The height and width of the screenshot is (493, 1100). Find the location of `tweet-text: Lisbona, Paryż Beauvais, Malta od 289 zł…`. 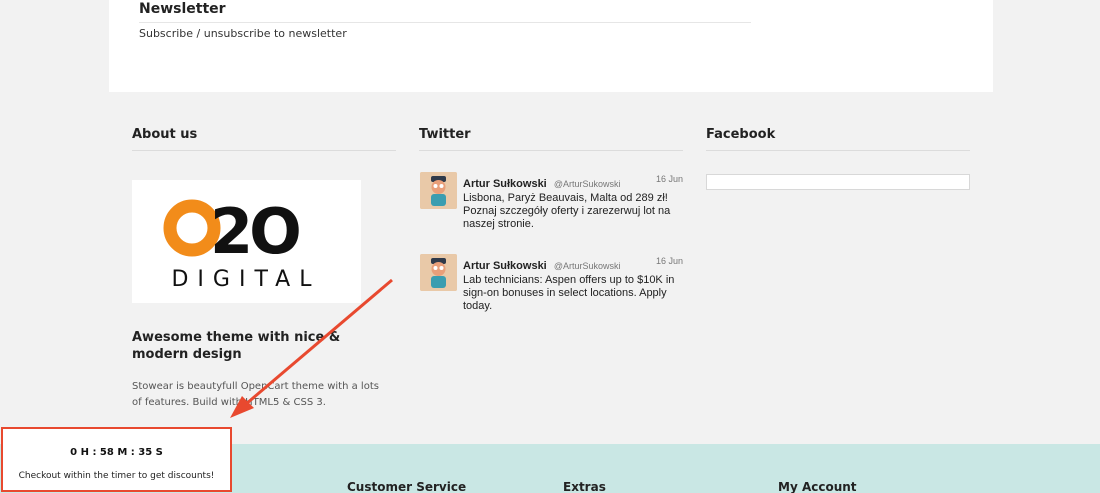

tweet-text: Lisbona, Paryż Beauvais, Malta od 289 zł… is located at coordinates (567, 211).